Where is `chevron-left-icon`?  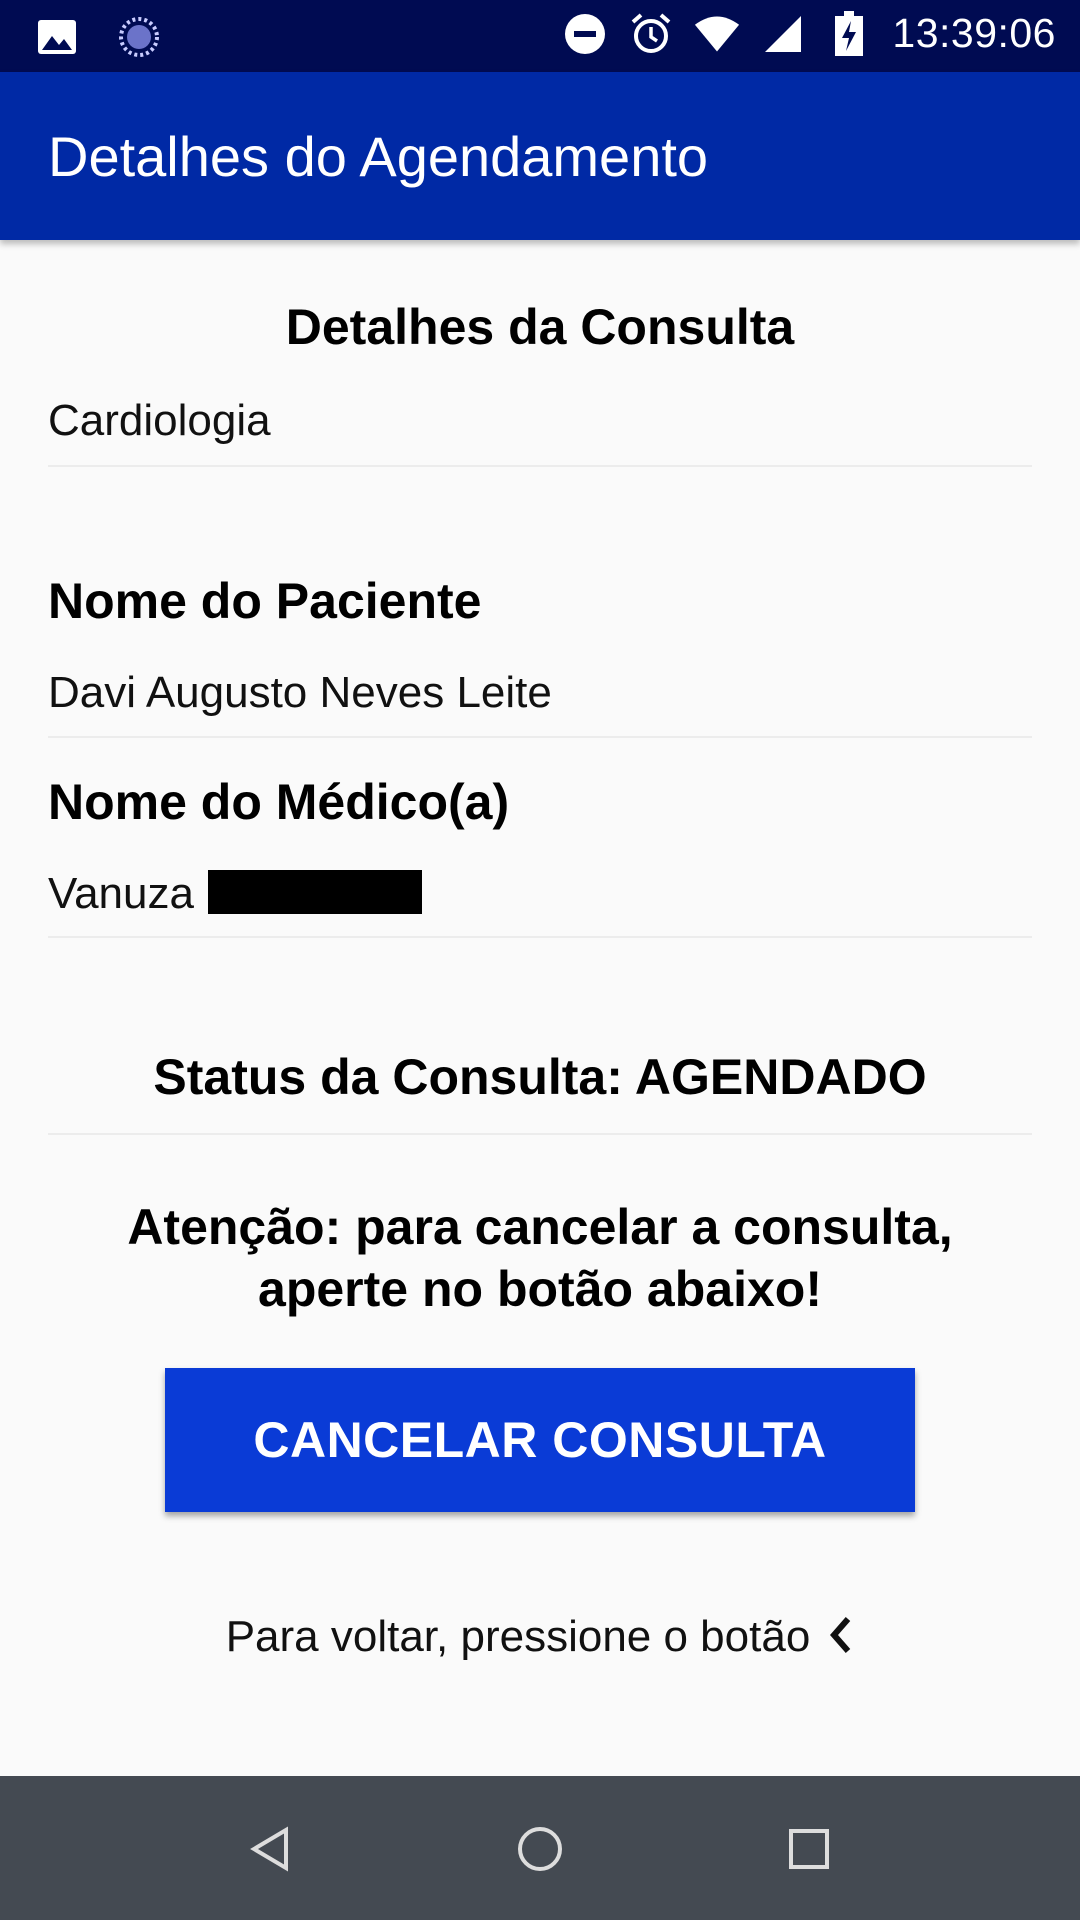
chevron-left-icon is located at coordinates (841, 1640).